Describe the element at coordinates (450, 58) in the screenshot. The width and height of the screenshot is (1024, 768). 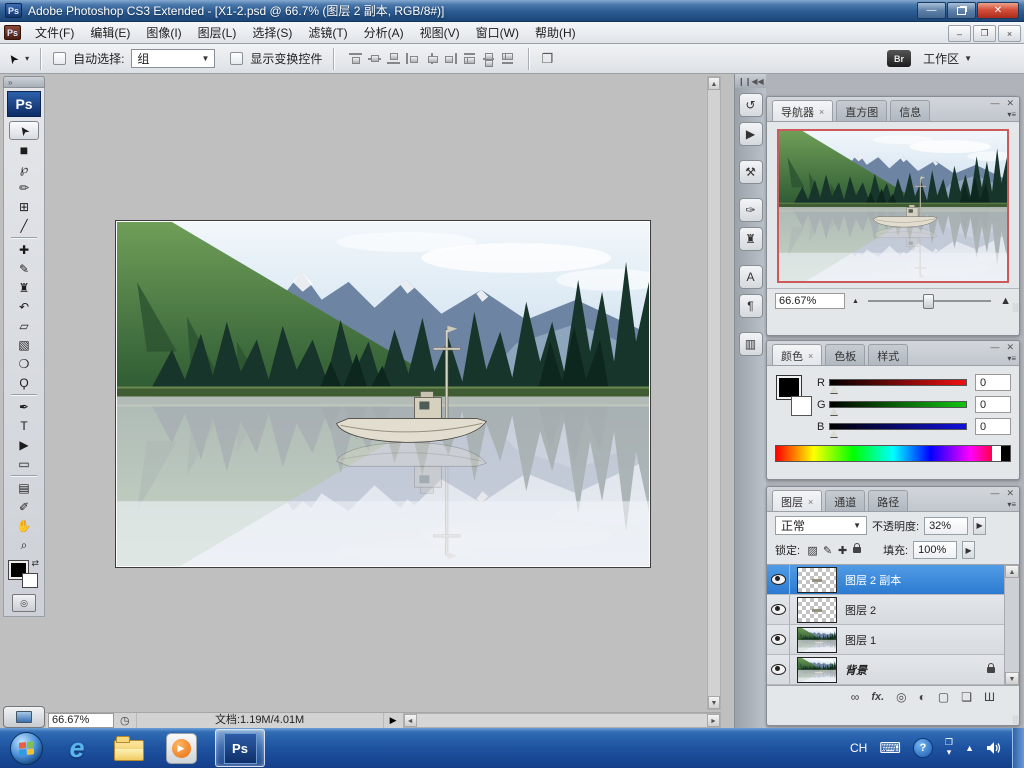
I see `align-right-edges-icon` at that location.